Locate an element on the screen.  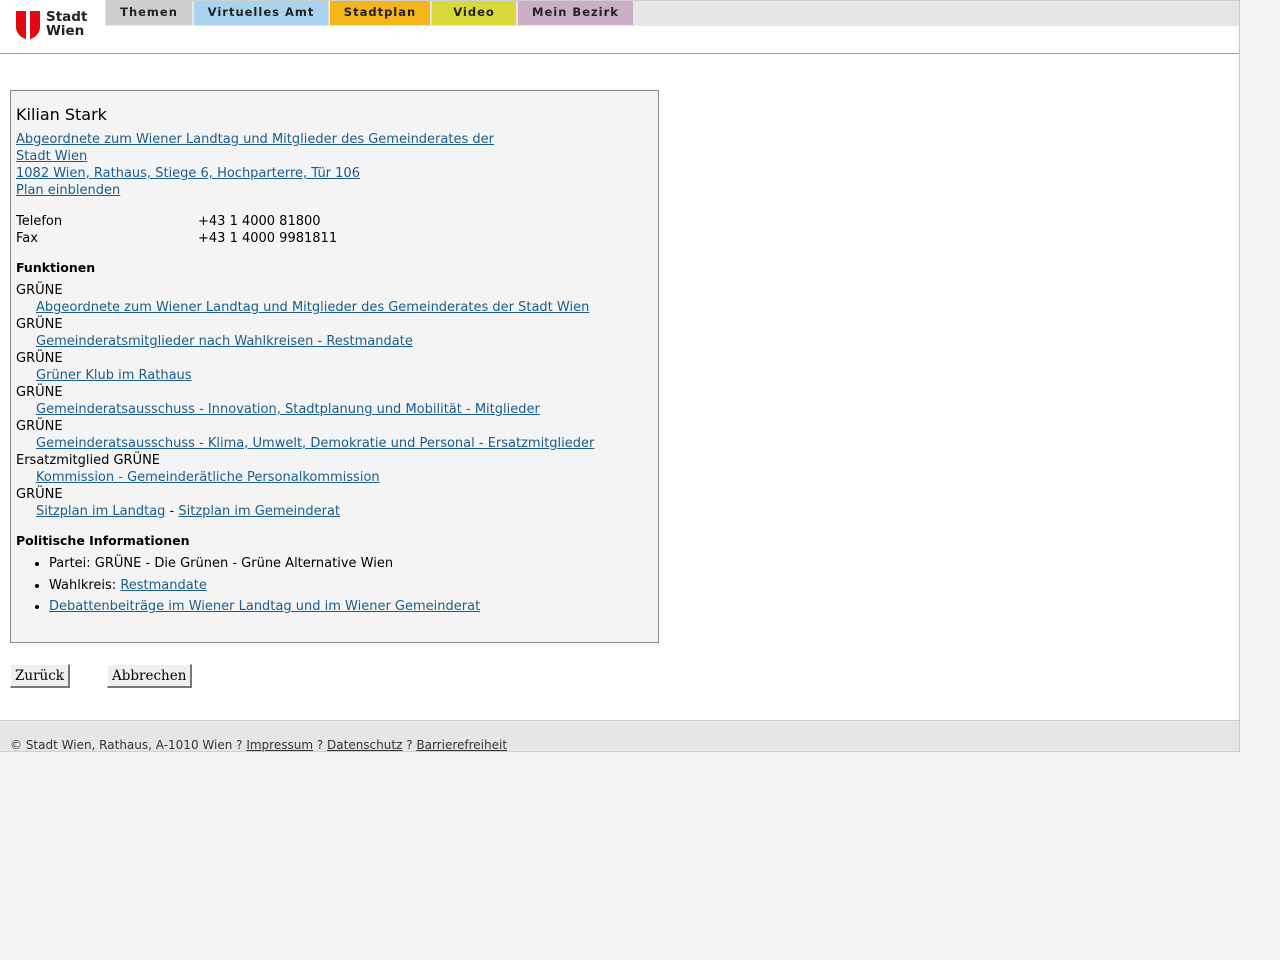
phone-value: +43 1 4000 81800 is located at coordinates (259, 221).